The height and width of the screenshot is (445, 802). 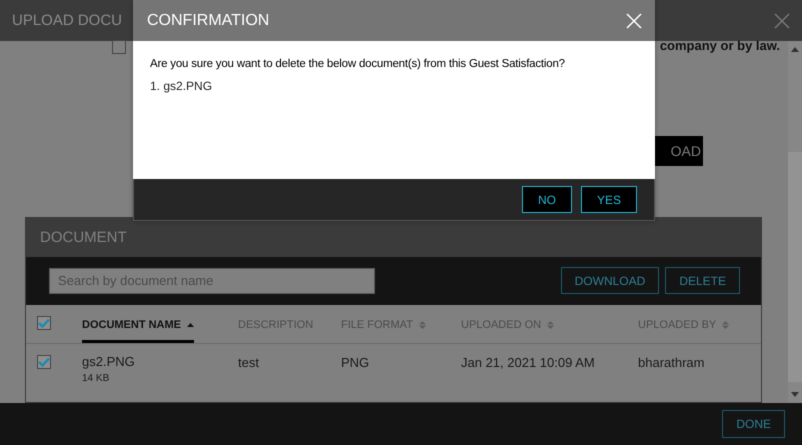 I want to click on consent-text: company or by law., so click(x=720, y=45).